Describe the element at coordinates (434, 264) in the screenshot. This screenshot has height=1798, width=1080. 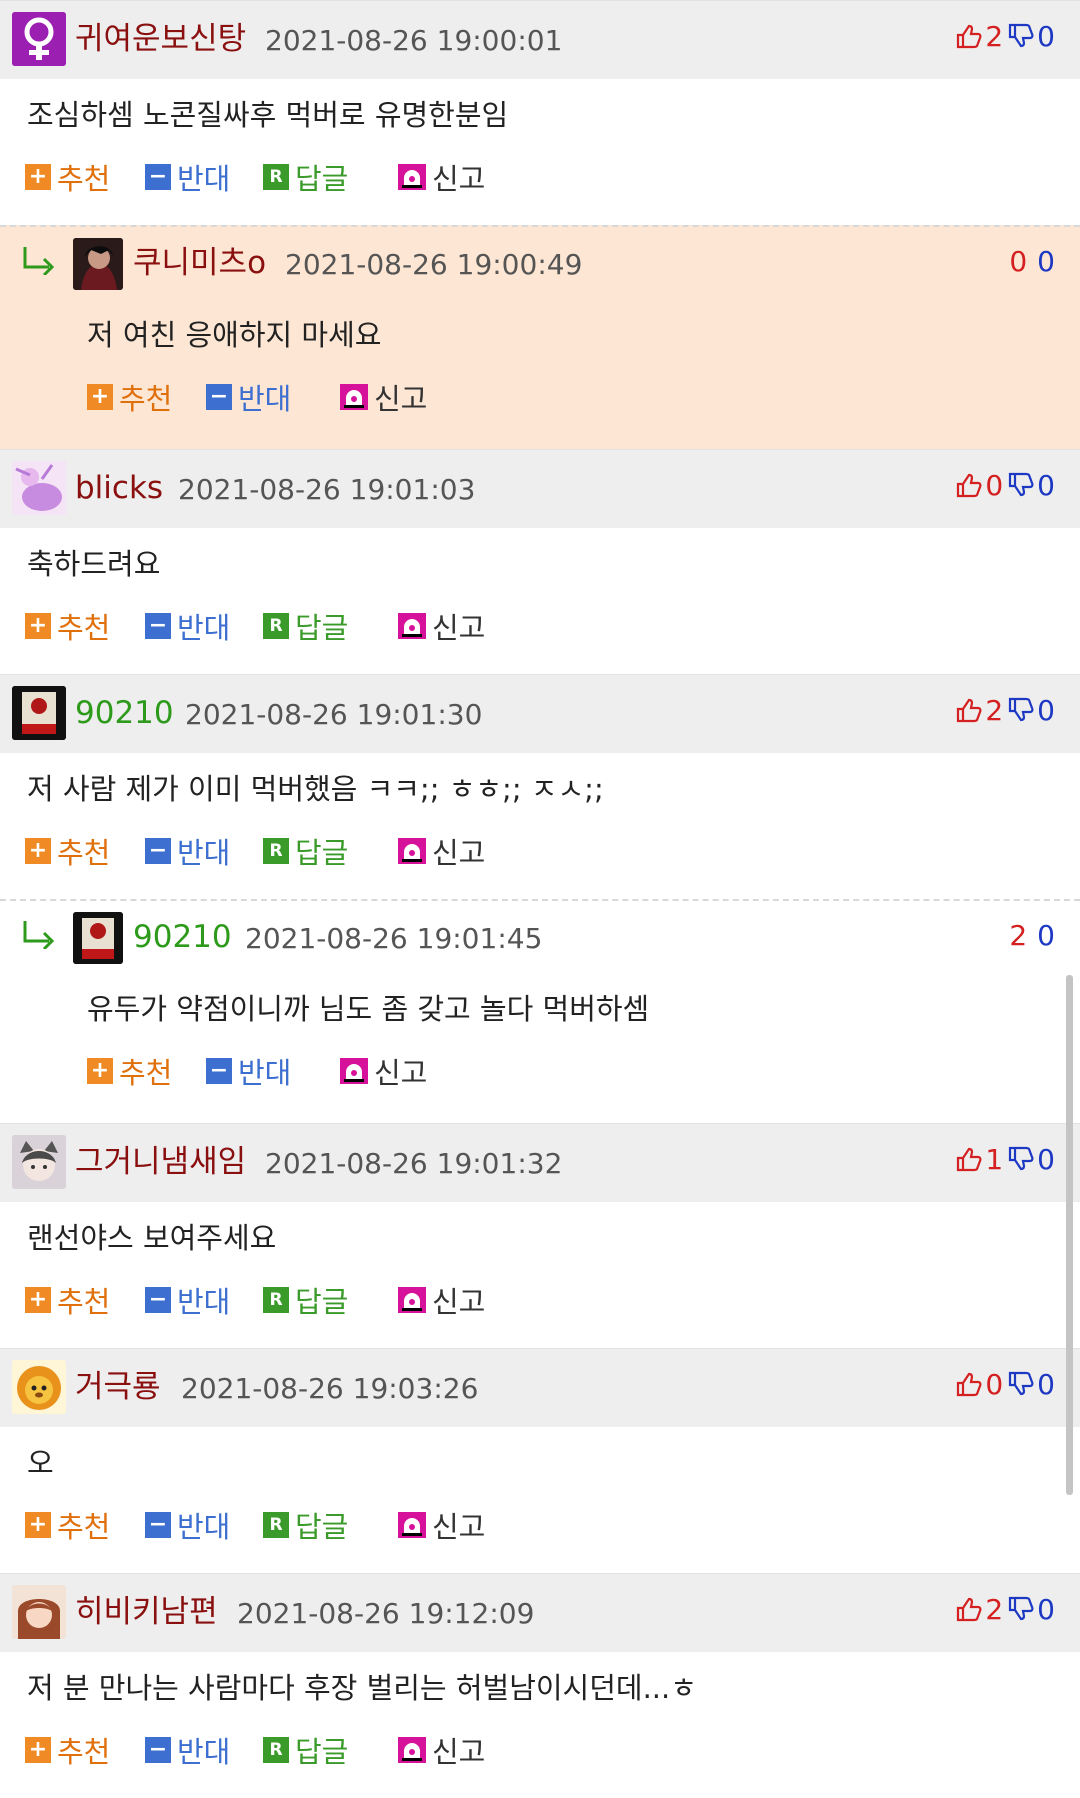
I see `reply-date: 2021-08-26 19:00:49` at that location.